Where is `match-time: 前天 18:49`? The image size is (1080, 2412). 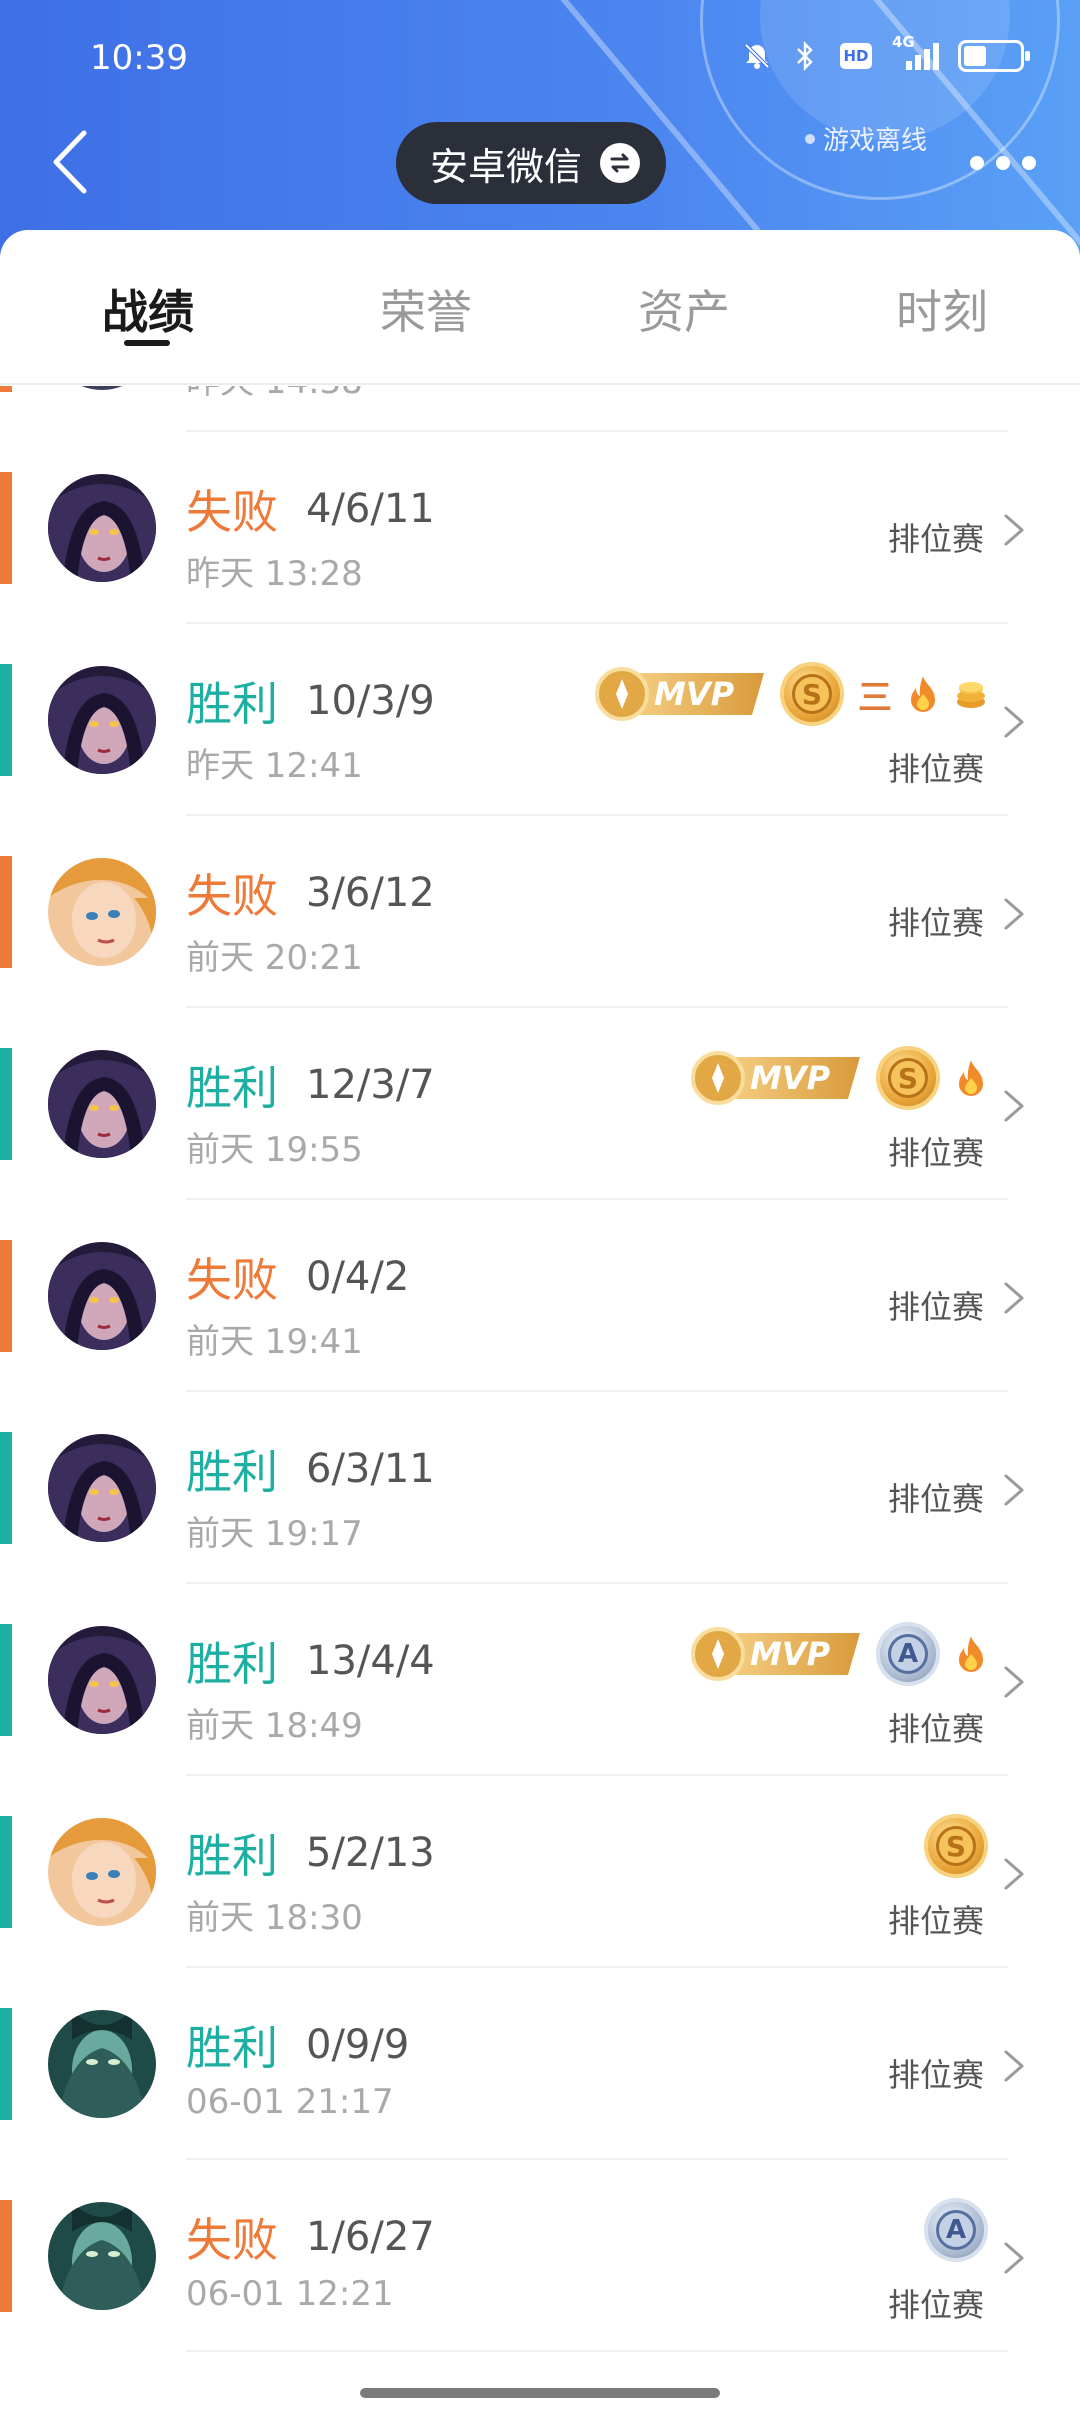 match-time: 前天 18:49 is located at coordinates (274, 1726).